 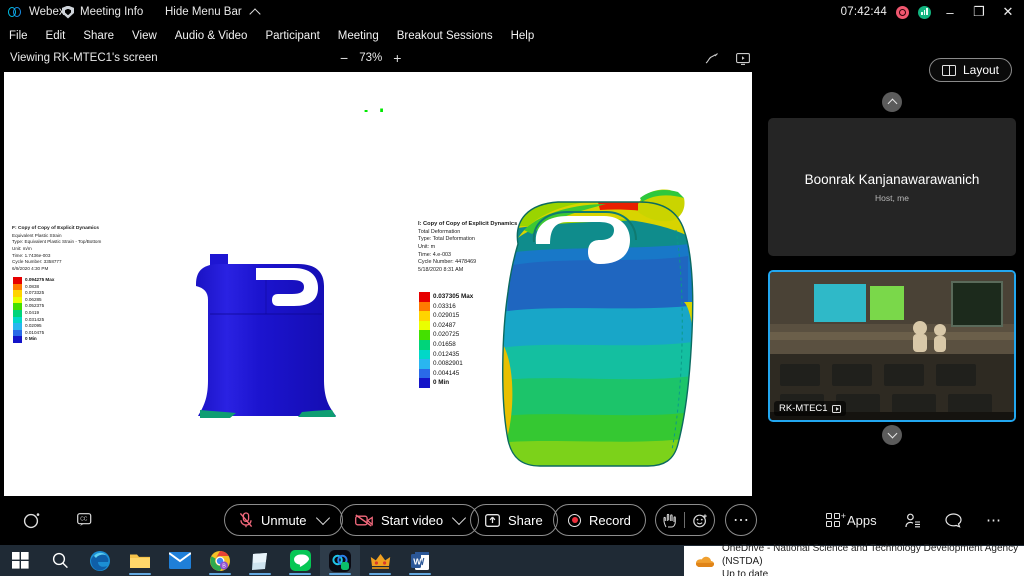 I want to click on menu-item-participant: Participant, so click(x=292, y=36).